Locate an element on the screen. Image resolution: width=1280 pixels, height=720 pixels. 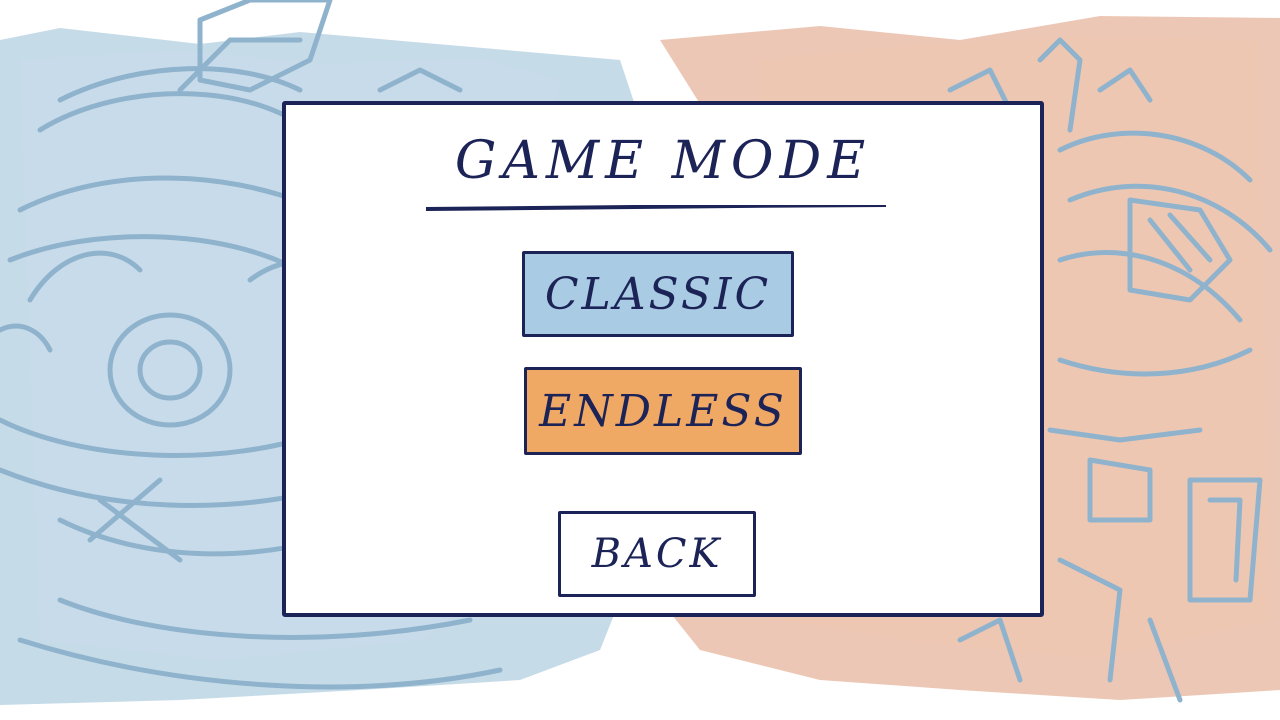
endless-mode-button: ENDLESS is located at coordinates (663, 411).